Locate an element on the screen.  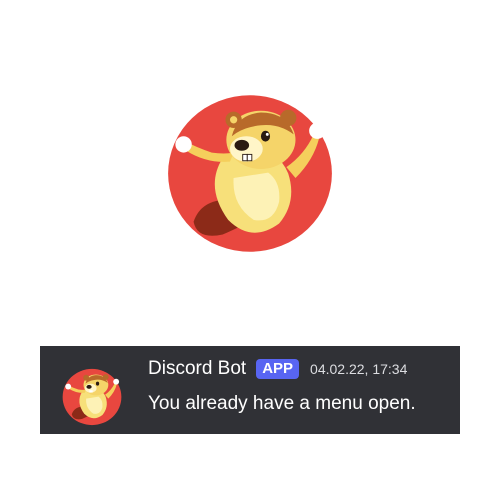
bot-avatar-large is located at coordinates (250, 173).